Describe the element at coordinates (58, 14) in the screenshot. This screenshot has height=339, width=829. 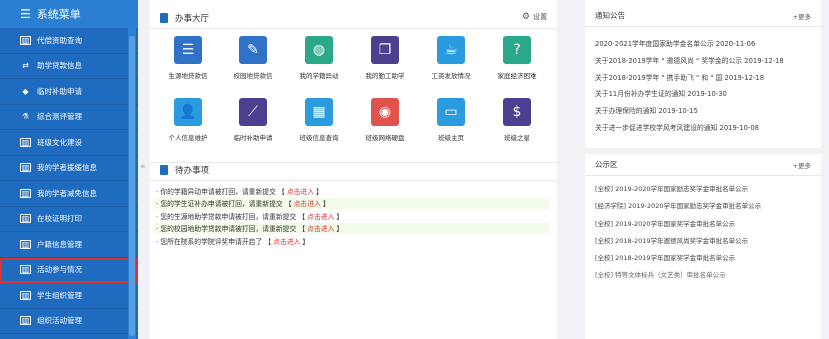
I see `sidebar-title: 系统菜单` at that location.